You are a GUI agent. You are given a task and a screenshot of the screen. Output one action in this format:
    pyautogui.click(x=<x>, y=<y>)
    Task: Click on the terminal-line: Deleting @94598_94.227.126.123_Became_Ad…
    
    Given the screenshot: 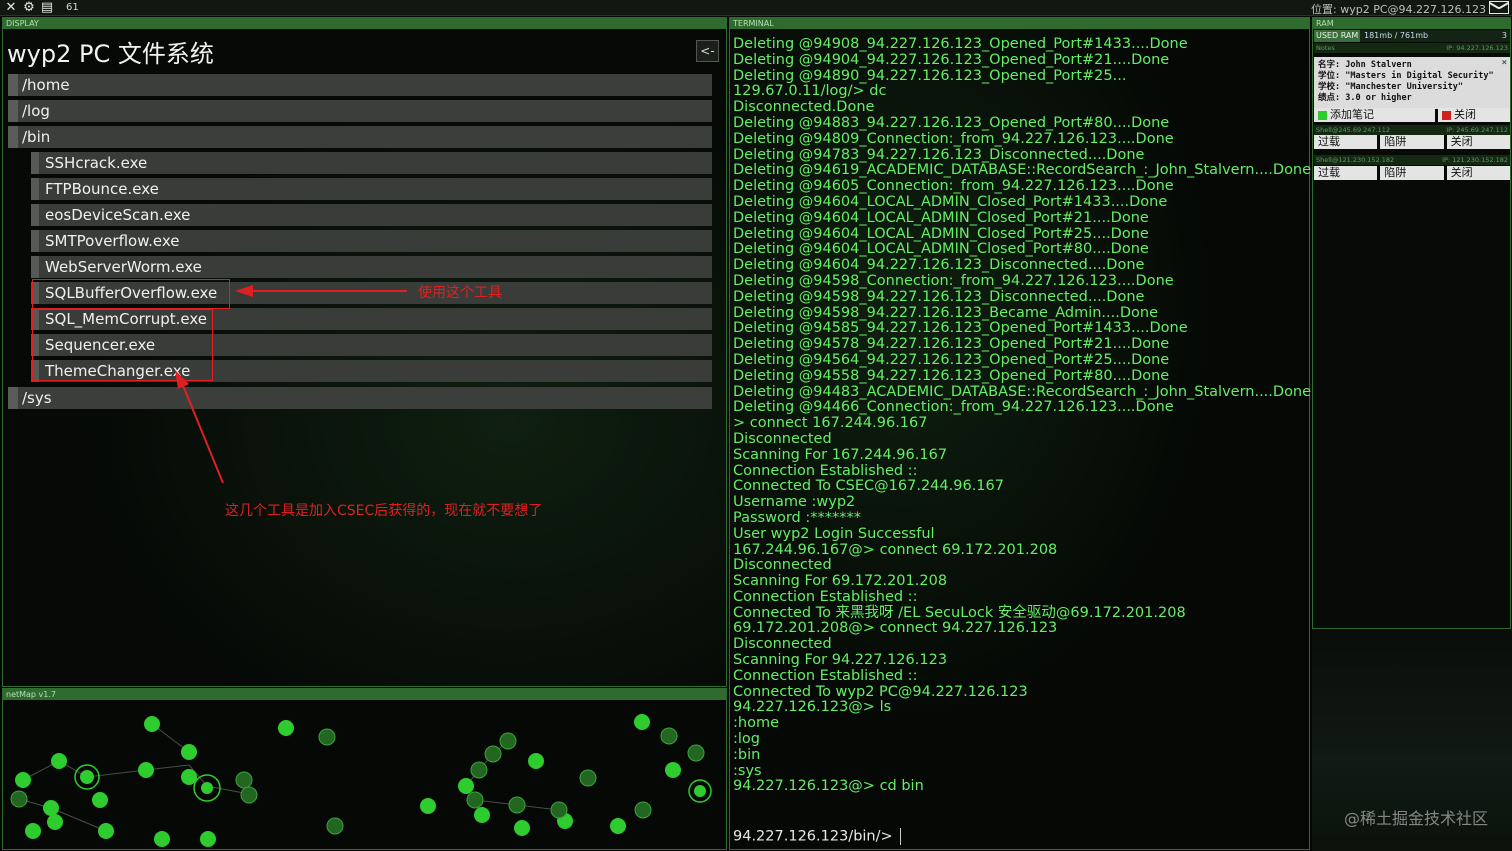 What is the action you would take?
    pyautogui.click(x=946, y=312)
    